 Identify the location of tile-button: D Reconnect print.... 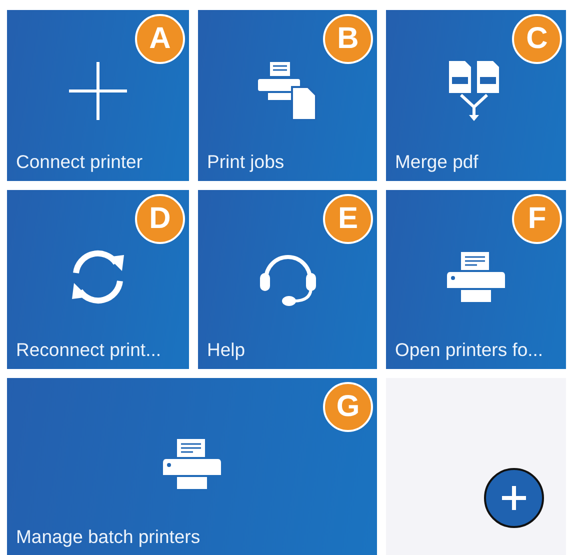
(98, 279).